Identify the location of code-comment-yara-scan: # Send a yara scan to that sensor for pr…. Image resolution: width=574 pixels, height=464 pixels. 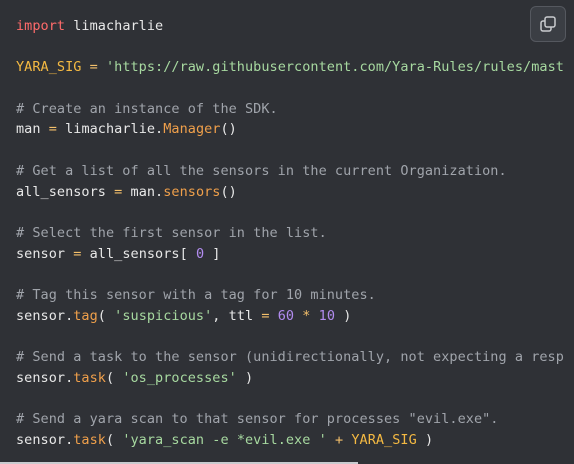
(257, 419).